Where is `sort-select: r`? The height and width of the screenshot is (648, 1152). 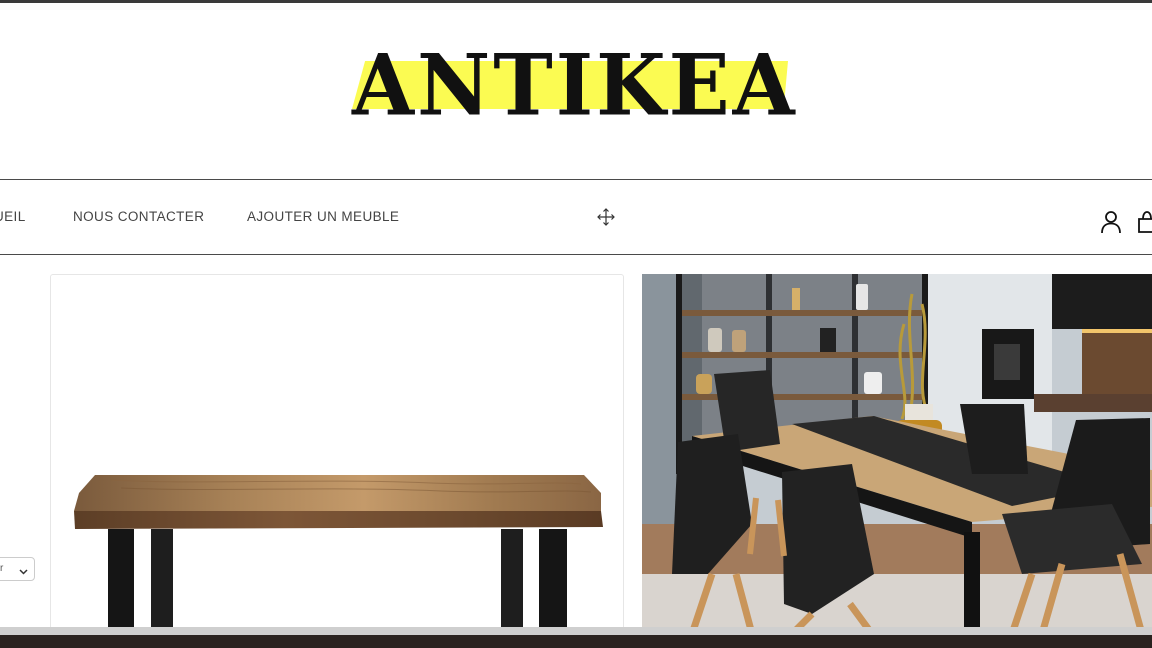 sort-select: r is located at coordinates (17, 569).